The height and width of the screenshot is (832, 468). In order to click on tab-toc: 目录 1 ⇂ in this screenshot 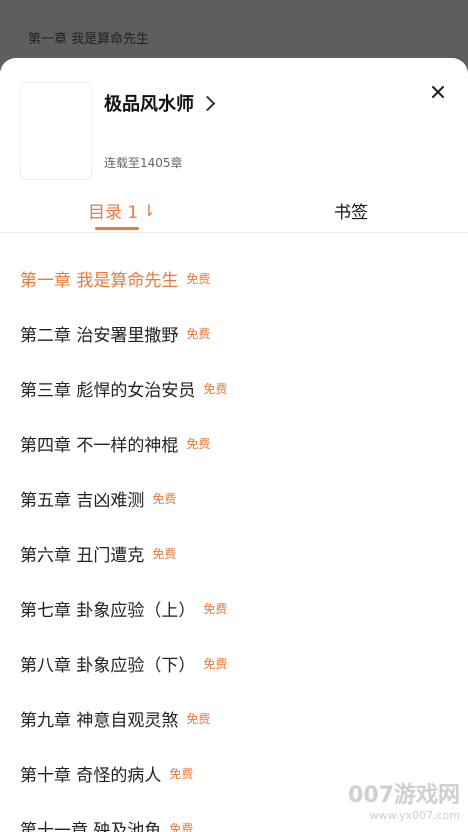, I will do `click(122, 210)`.